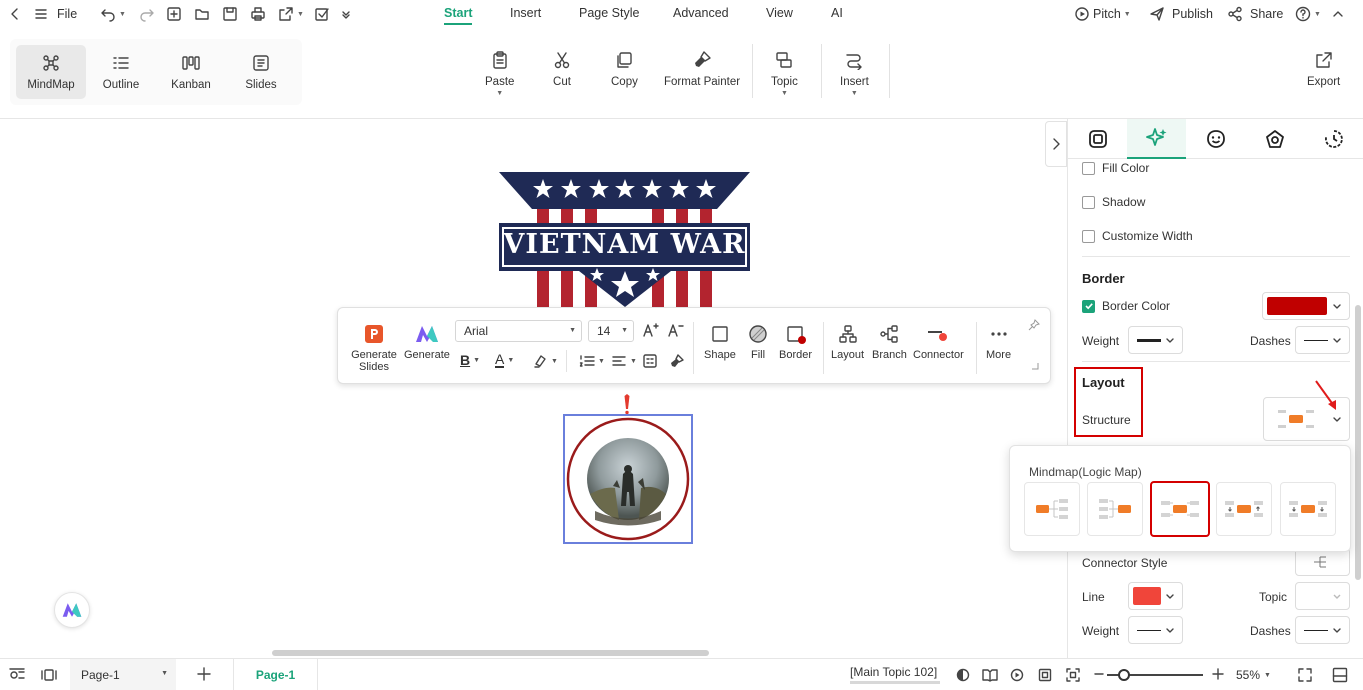  What do you see at coordinates (1035, 366) in the screenshot?
I see `resize-toolbar-handle` at bounding box center [1035, 366].